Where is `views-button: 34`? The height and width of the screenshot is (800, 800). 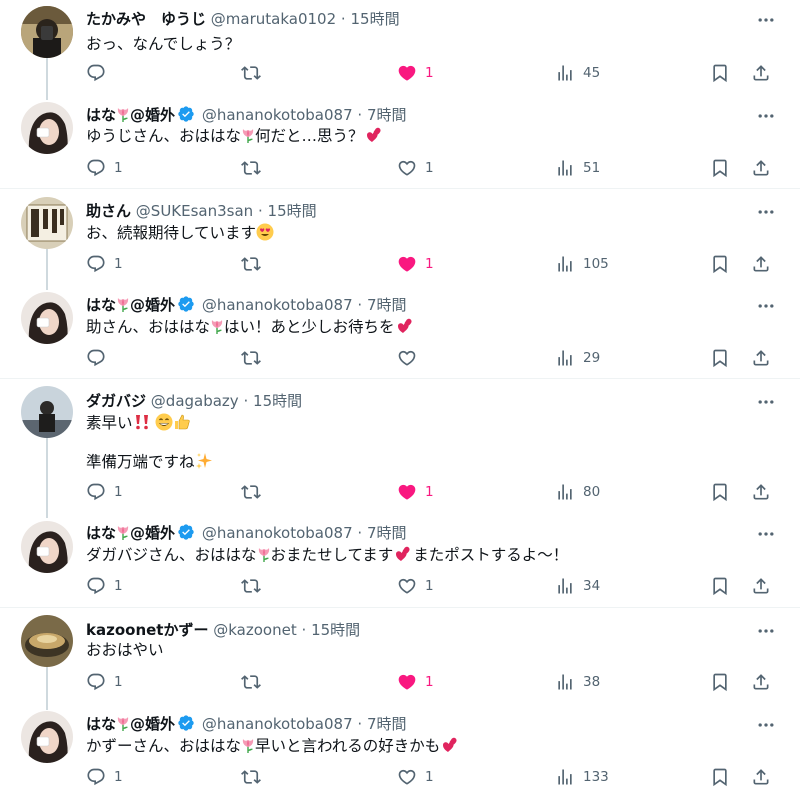
views-button: 34 is located at coordinates (577, 586).